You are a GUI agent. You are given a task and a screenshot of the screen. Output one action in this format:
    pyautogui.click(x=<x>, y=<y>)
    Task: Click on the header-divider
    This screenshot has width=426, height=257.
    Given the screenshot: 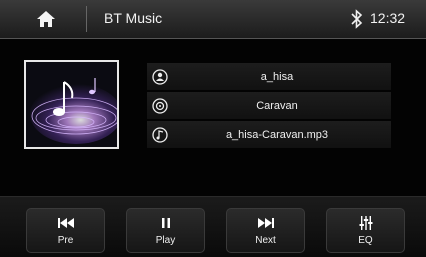 What is the action you would take?
    pyautogui.click(x=86, y=19)
    